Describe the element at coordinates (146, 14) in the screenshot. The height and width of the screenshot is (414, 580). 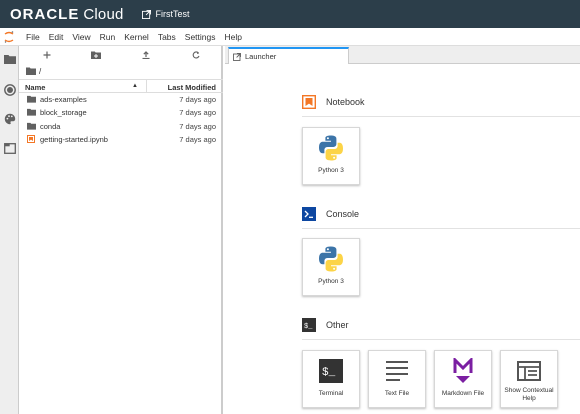
I see `external-link-icon` at that location.